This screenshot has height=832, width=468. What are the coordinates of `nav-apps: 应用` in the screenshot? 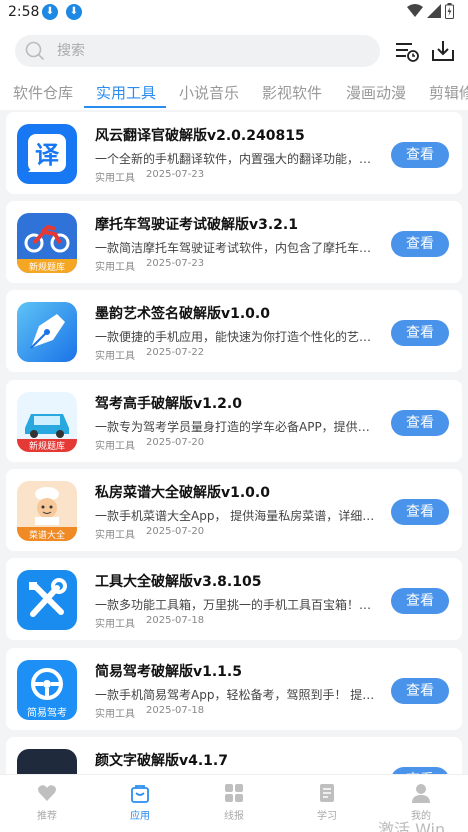 It's located at (140, 802).